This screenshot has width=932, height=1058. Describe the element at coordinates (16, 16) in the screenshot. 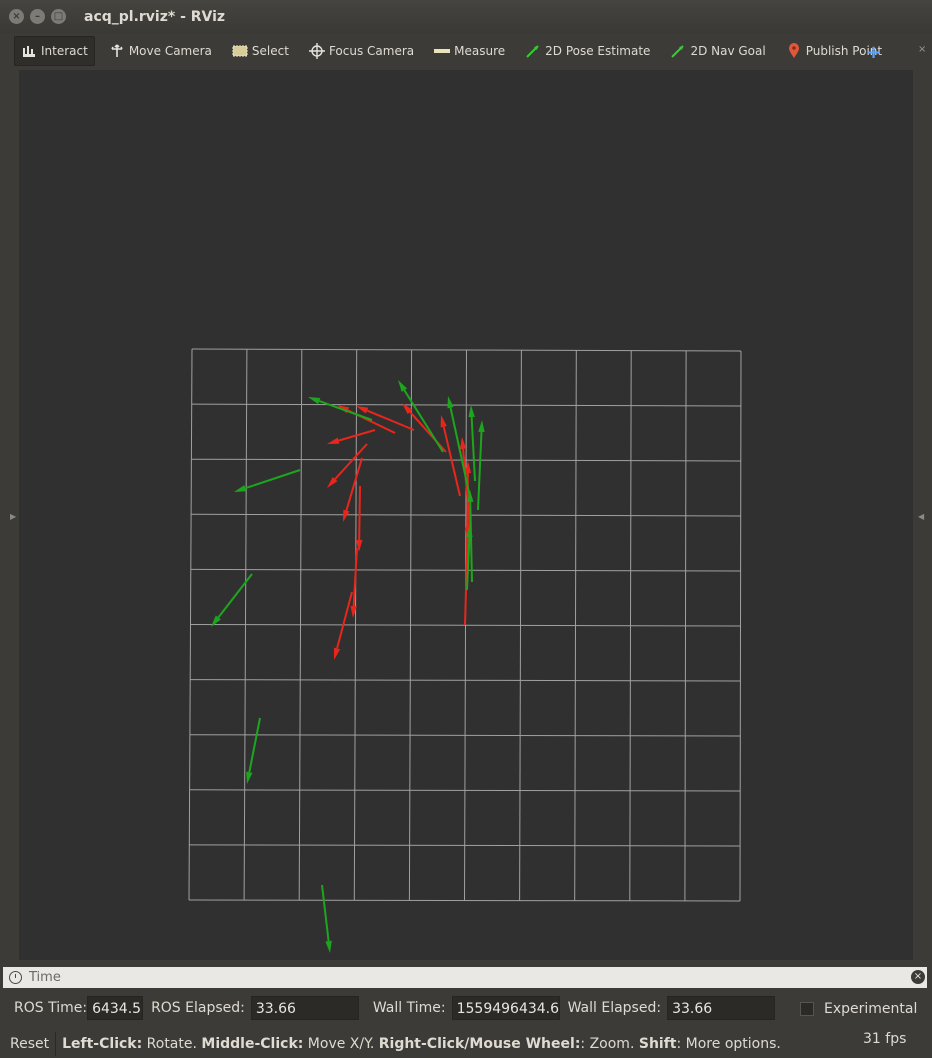

I see `close-window-icon: ×` at that location.